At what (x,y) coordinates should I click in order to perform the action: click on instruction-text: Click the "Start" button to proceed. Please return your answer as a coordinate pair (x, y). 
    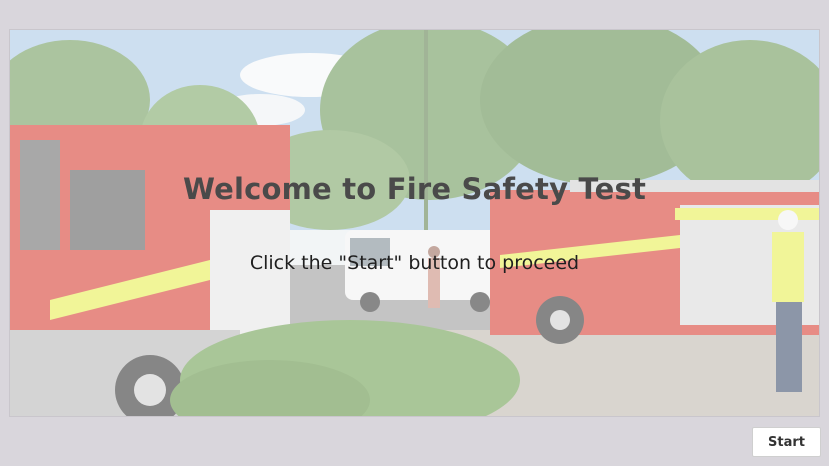
    Looking at the image, I should click on (414, 263).